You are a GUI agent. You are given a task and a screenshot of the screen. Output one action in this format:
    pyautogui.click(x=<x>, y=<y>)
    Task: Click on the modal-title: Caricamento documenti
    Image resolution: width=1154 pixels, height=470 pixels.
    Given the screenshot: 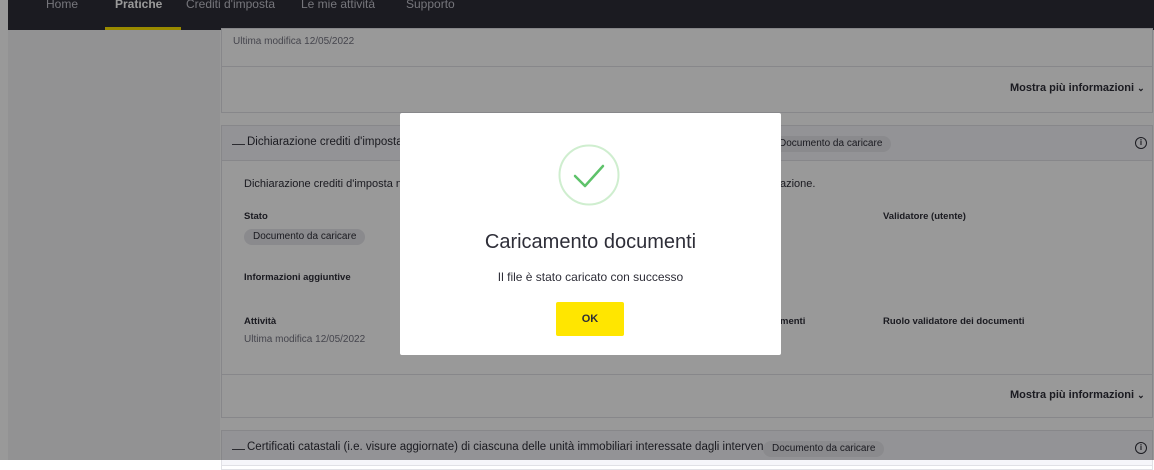 What is the action you would take?
    pyautogui.click(x=590, y=242)
    